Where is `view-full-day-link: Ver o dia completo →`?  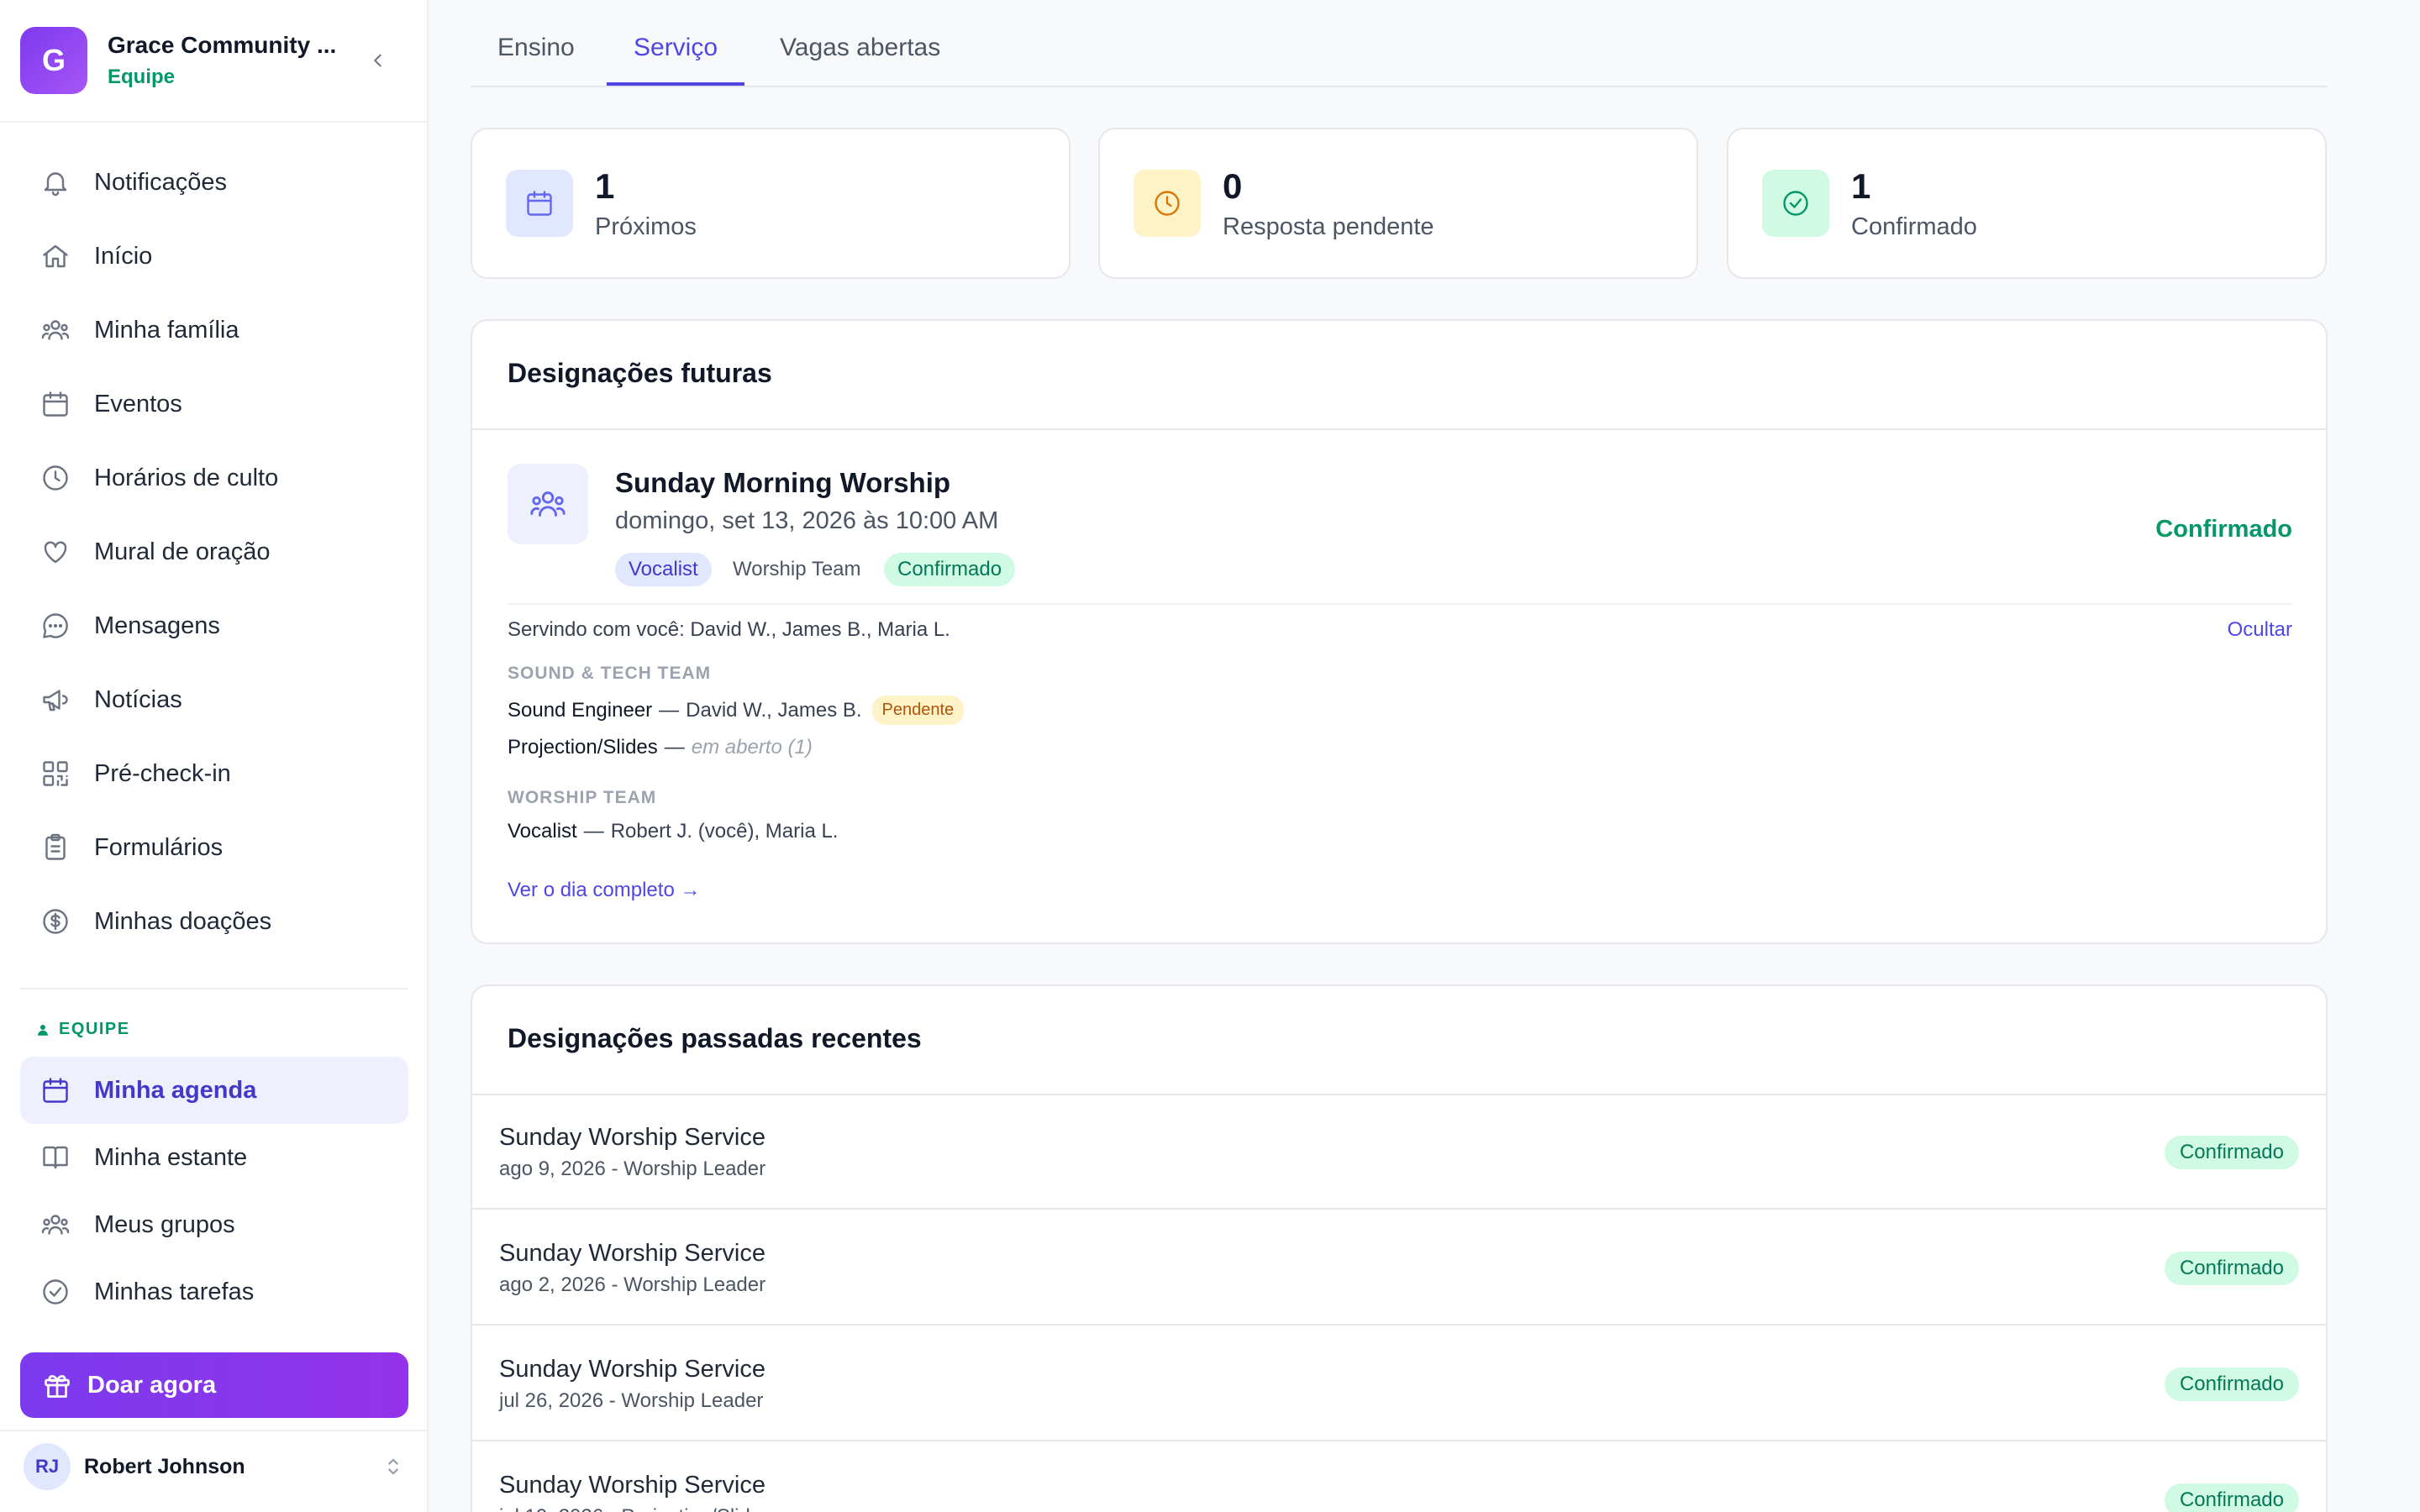
view-full-day-link: Ver o dia completo → is located at coordinates (604, 890).